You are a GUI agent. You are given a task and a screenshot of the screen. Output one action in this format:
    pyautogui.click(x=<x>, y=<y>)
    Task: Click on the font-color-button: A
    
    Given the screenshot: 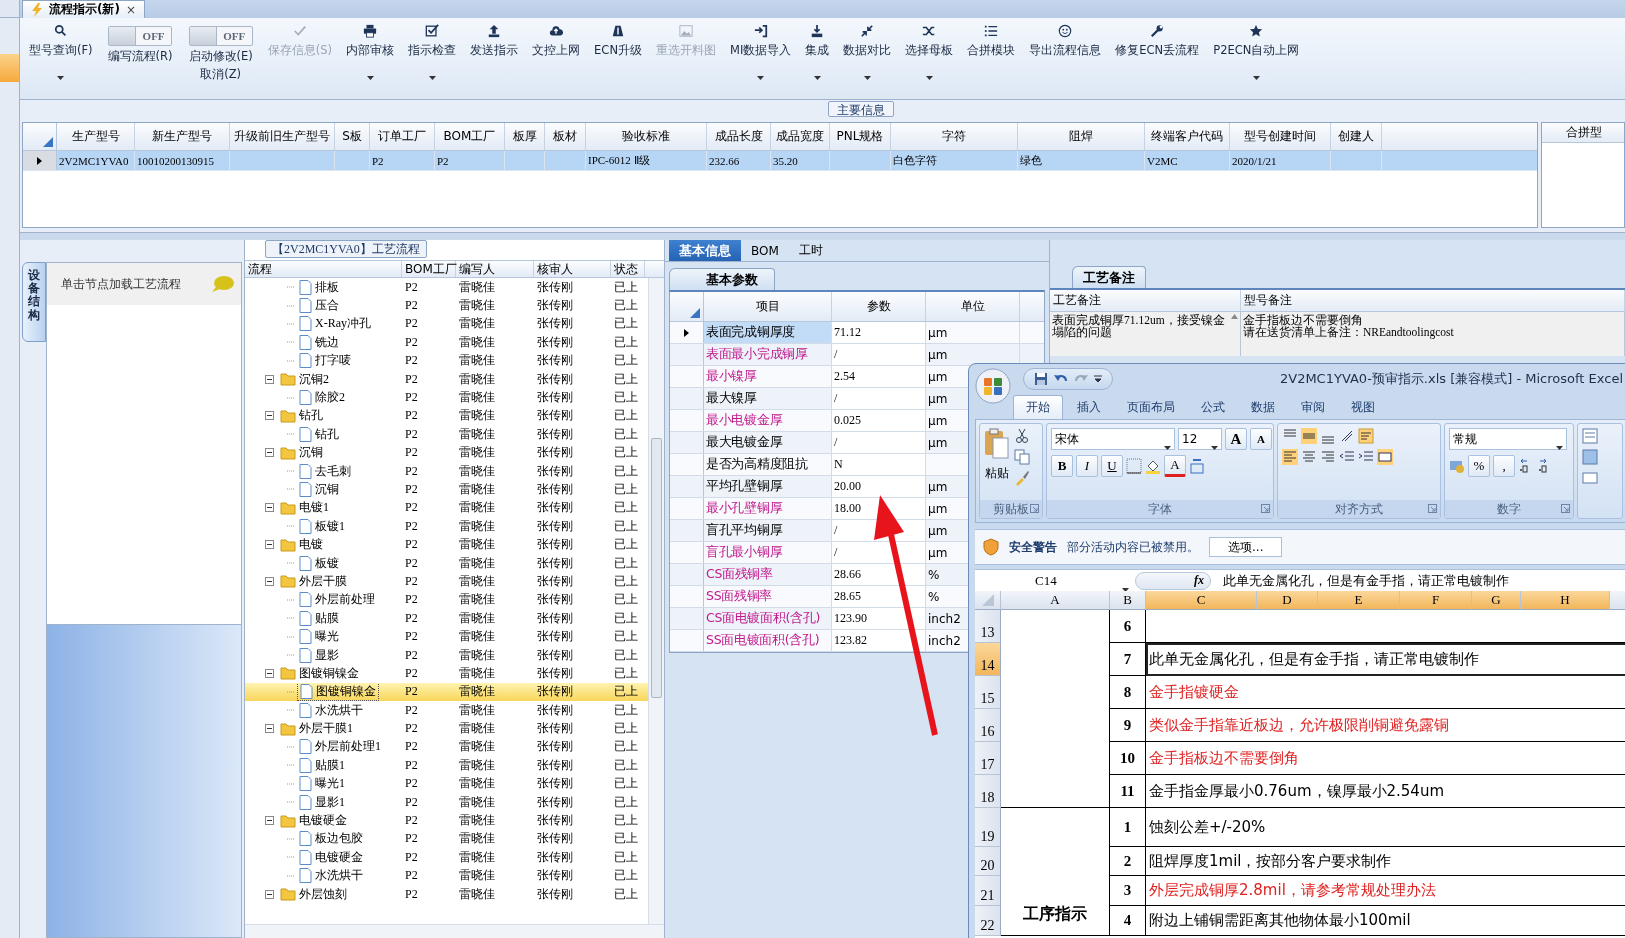 What is the action you would take?
    pyautogui.click(x=1175, y=466)
    